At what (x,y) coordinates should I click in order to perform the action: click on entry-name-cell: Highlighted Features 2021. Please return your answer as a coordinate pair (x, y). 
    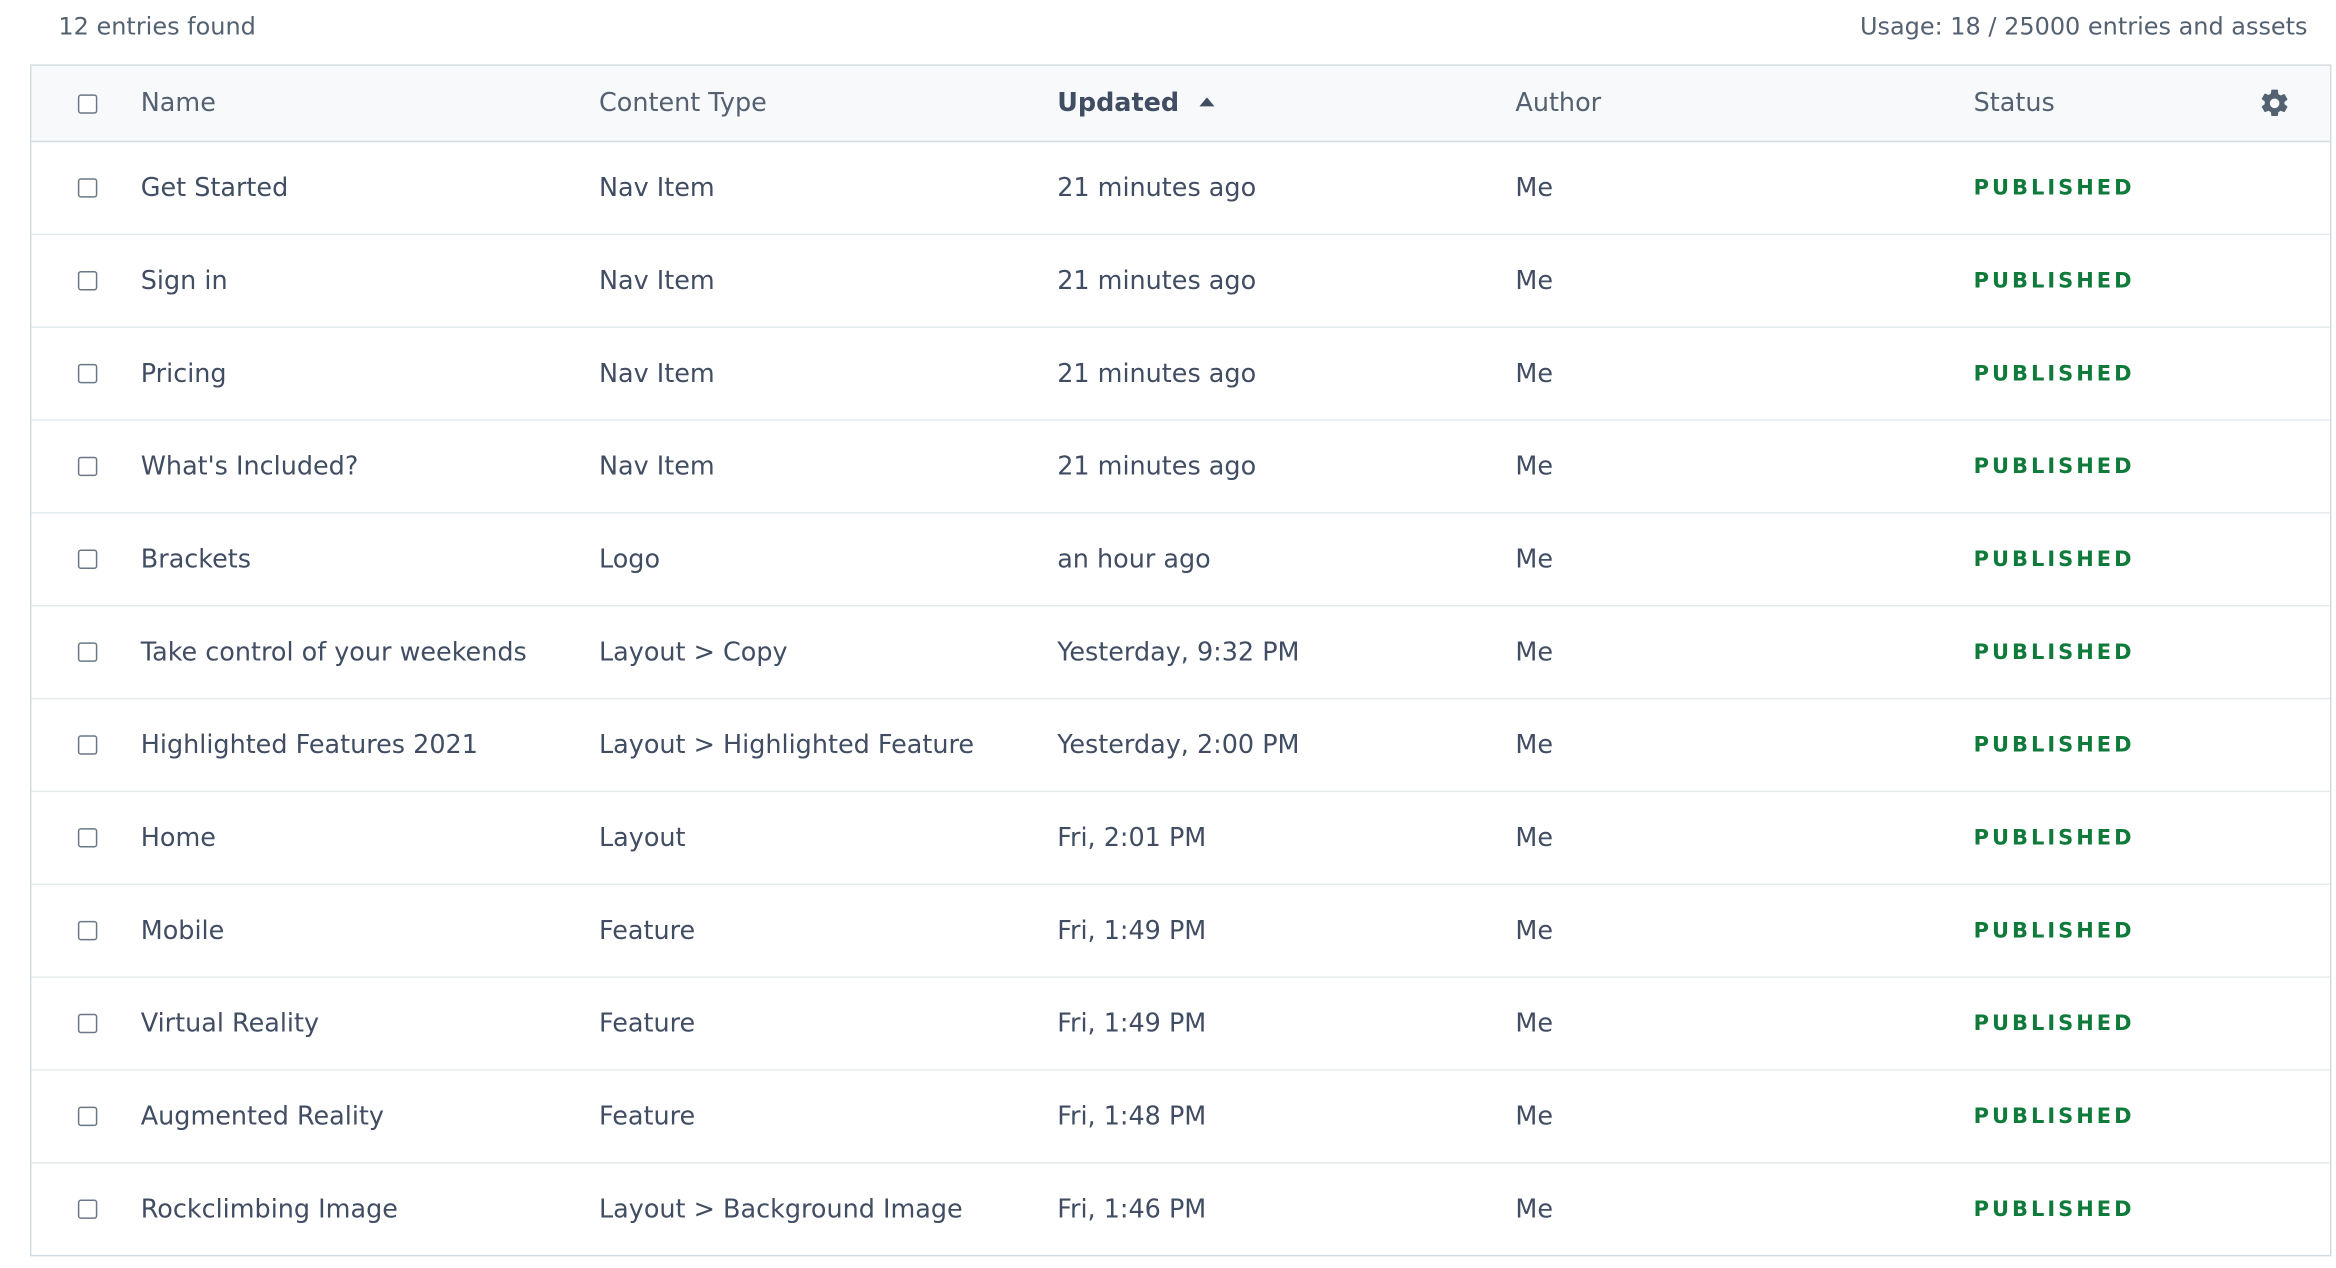
    Looking at the image, I should click on (309, 744).